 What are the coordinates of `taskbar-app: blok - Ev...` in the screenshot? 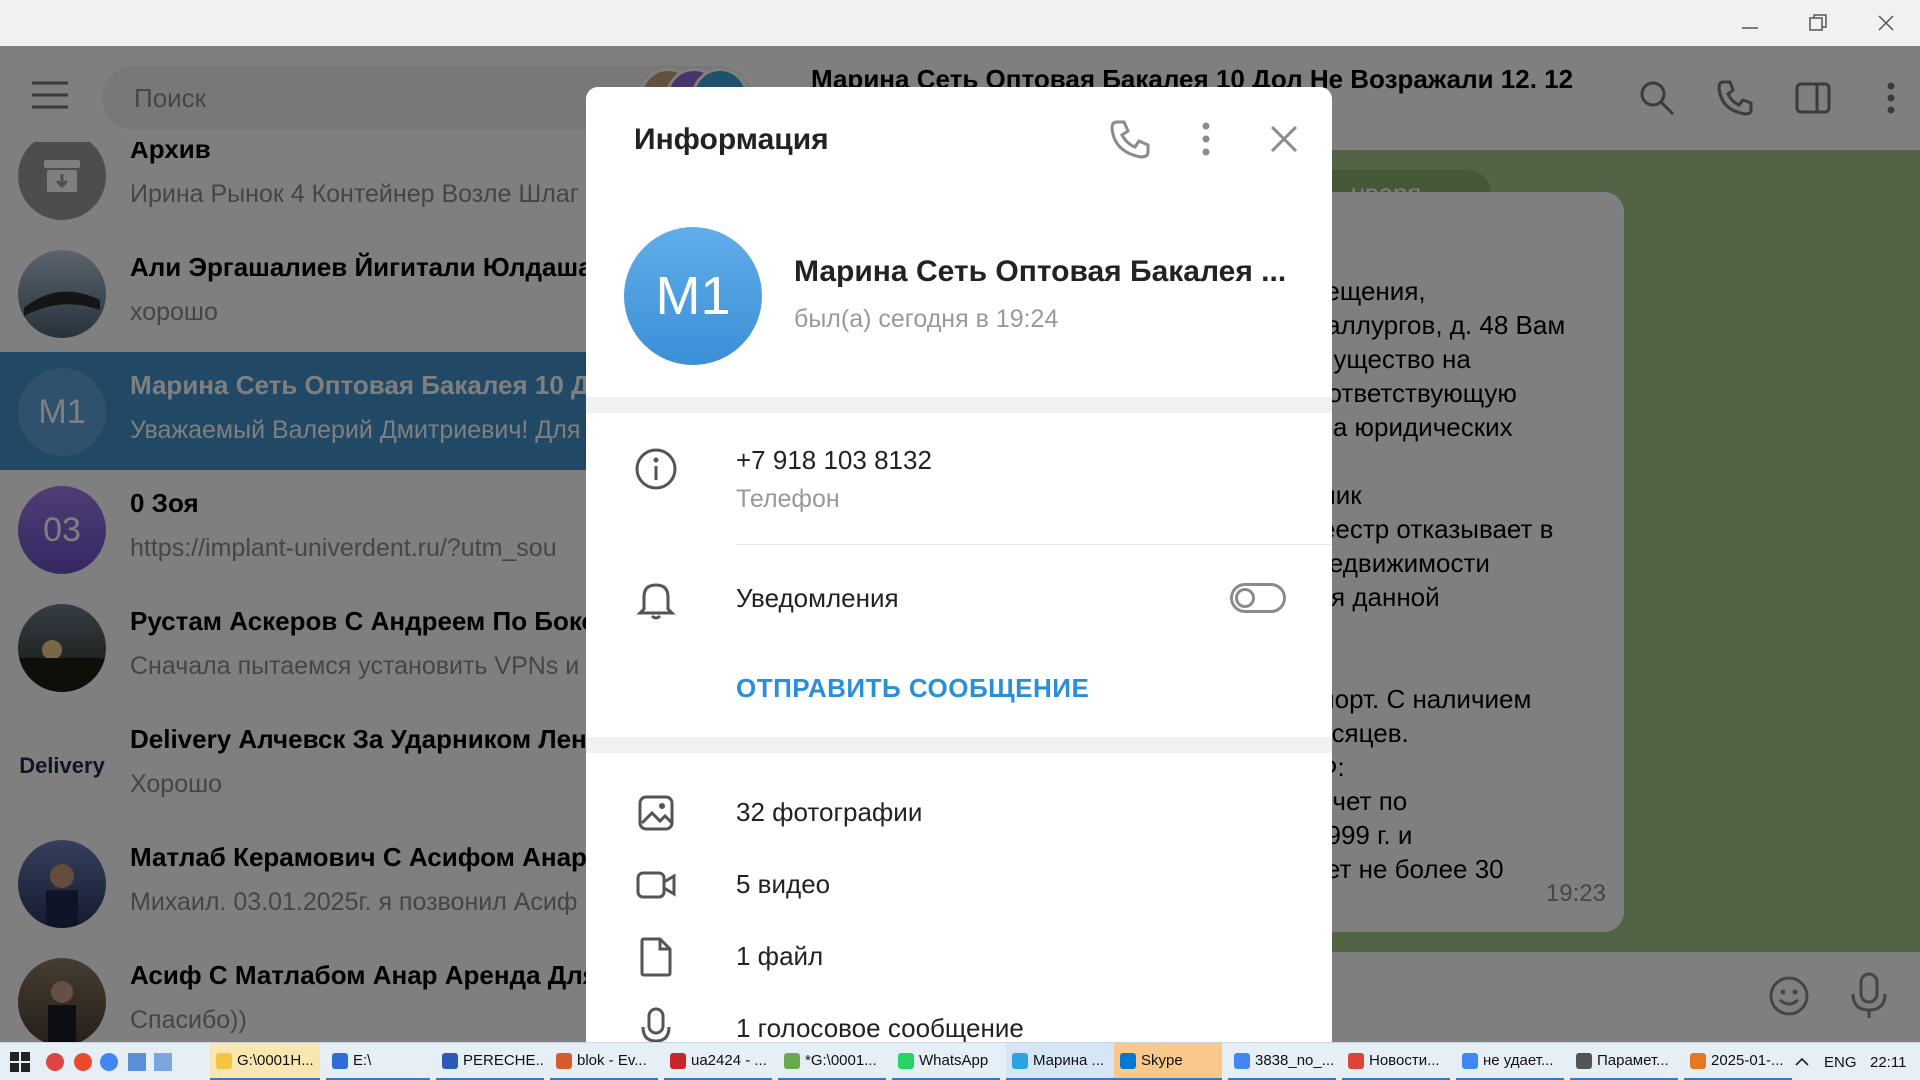 It's located at (604, 1061).